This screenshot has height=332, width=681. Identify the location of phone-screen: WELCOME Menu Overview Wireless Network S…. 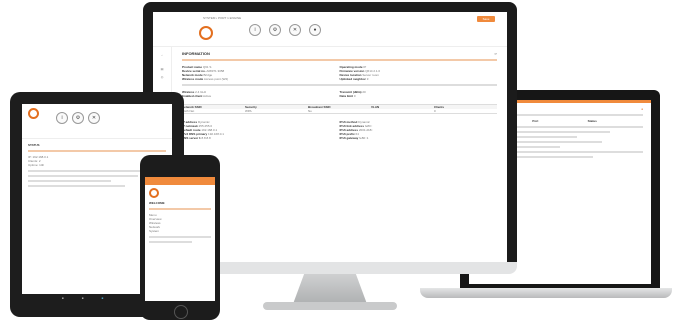
(180, 239).